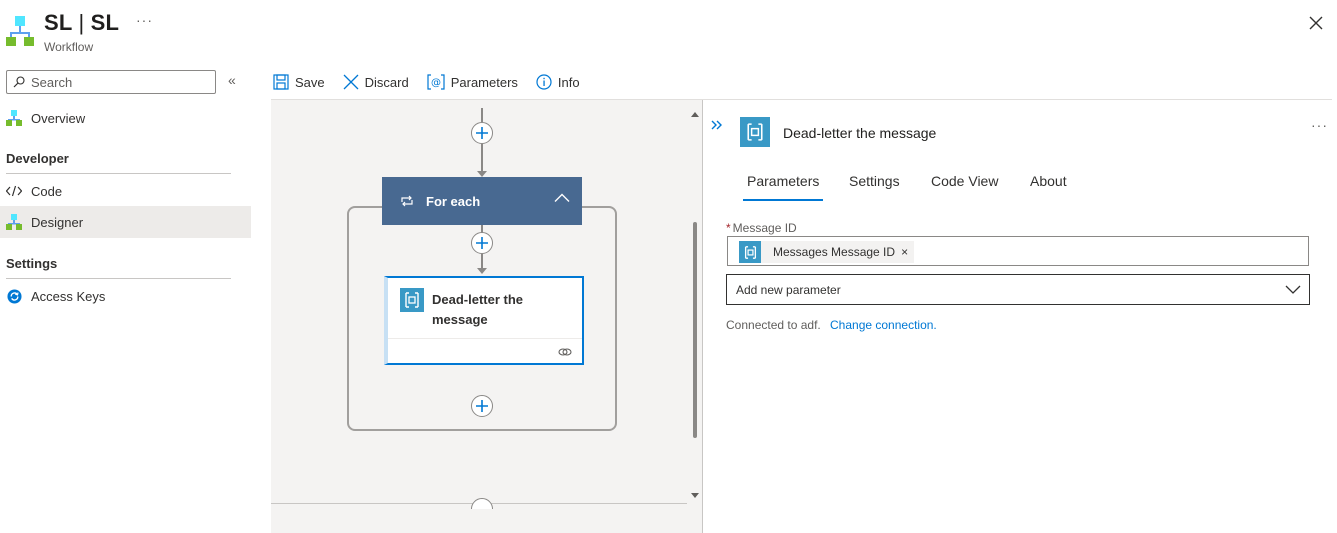 This screenshot has height=533, width=1337. Describe the element at coordinates (478, 309) in the screenshot. I see `action-title: Dead-letter the message` at that location.